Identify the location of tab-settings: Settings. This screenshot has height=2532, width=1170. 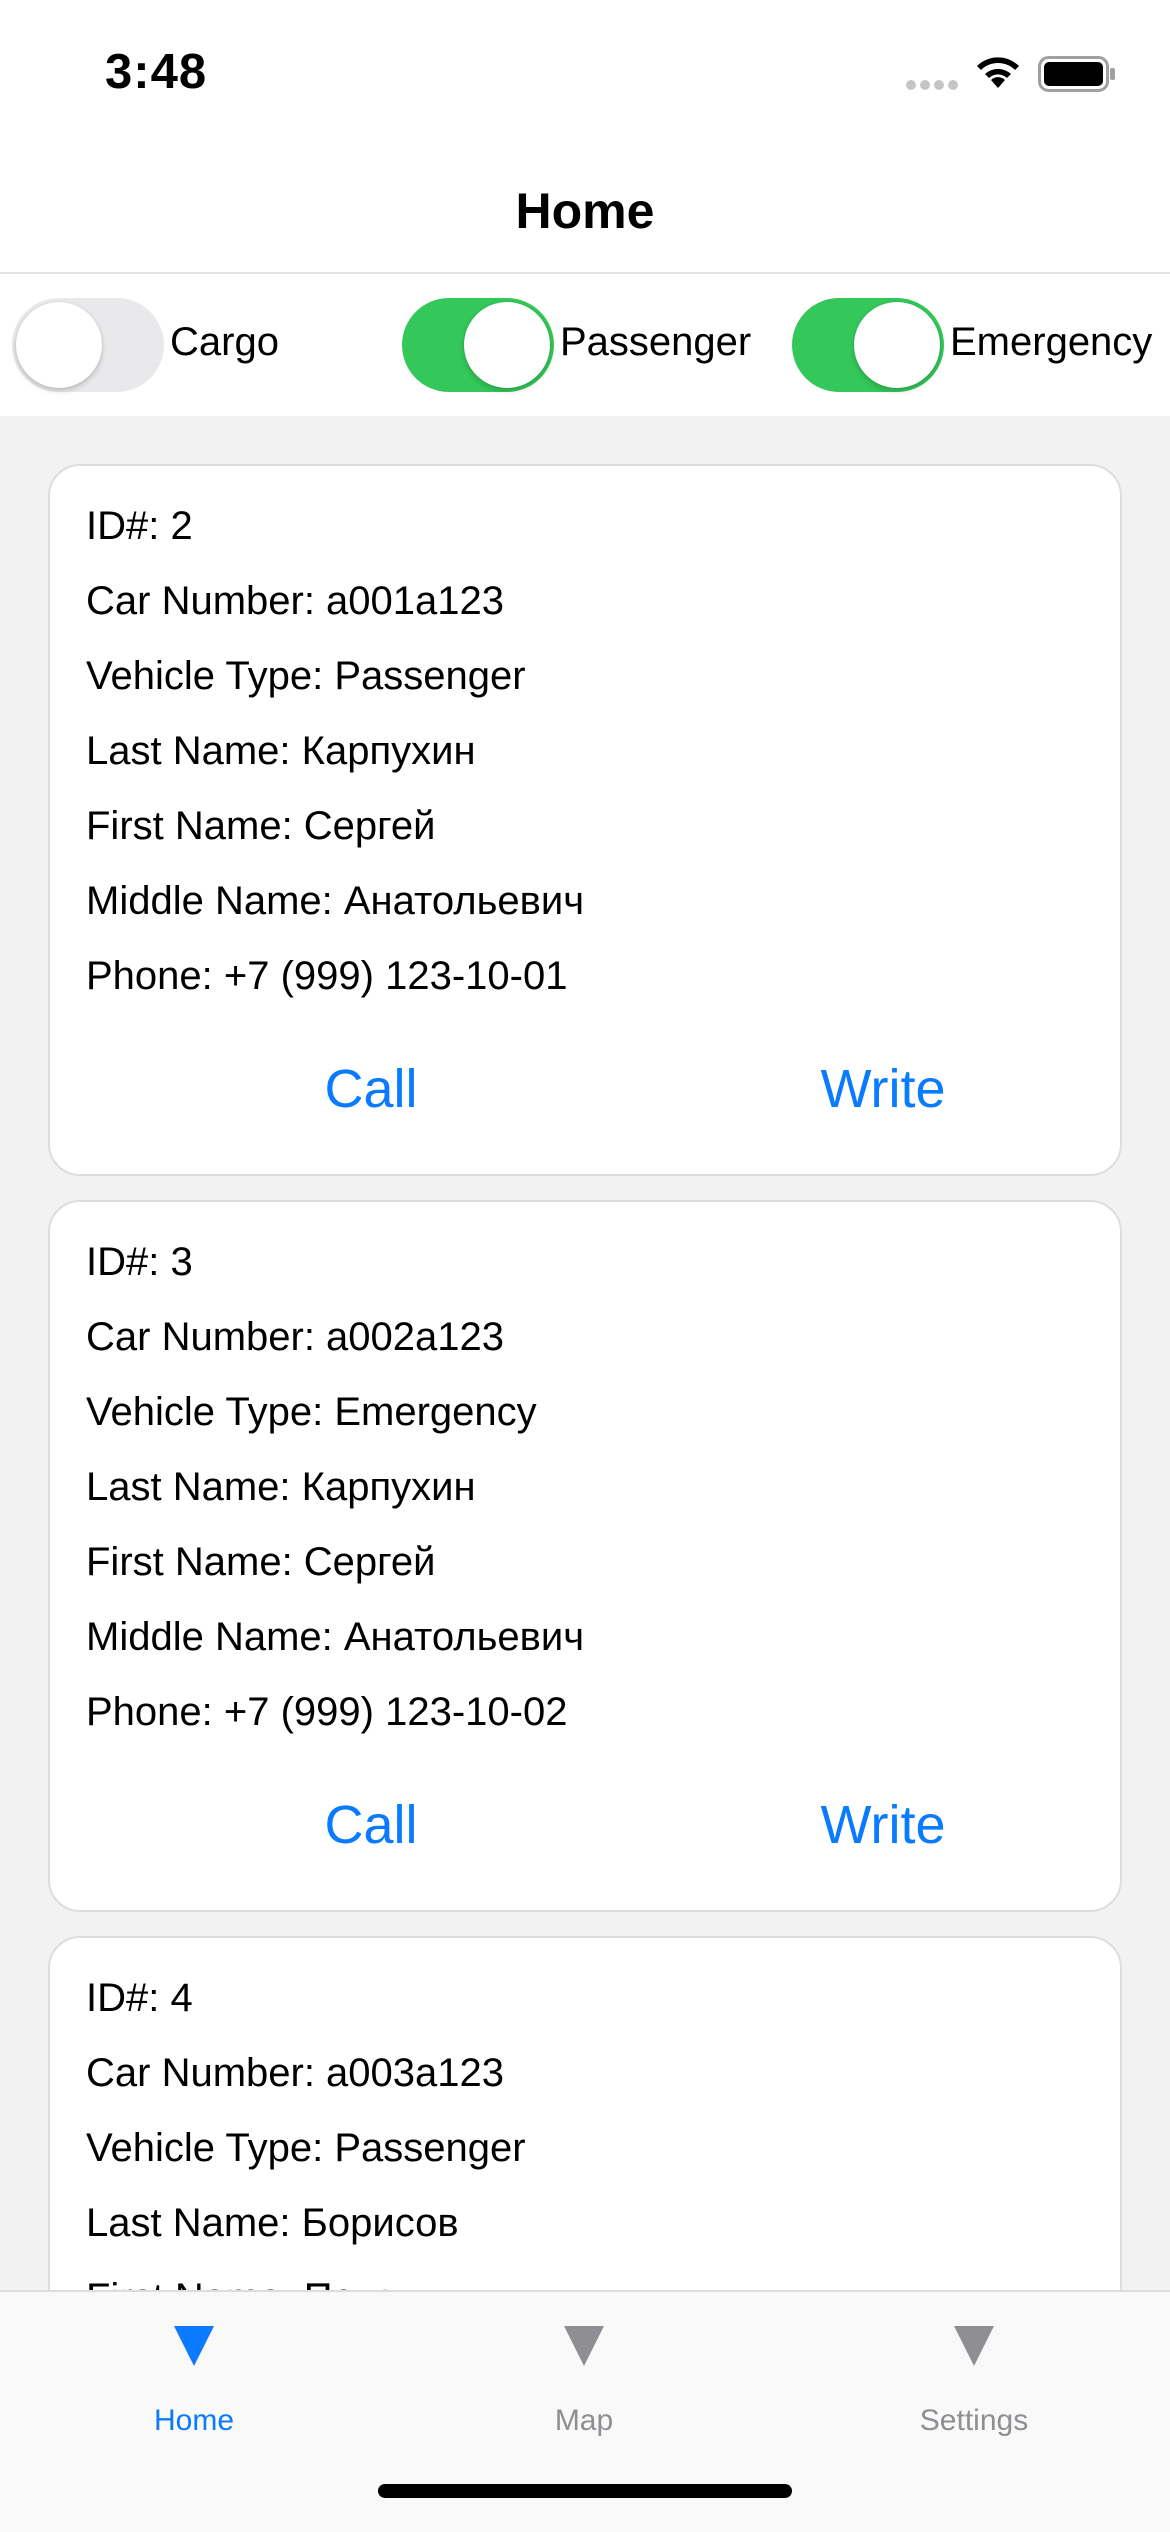
(974, 2382).